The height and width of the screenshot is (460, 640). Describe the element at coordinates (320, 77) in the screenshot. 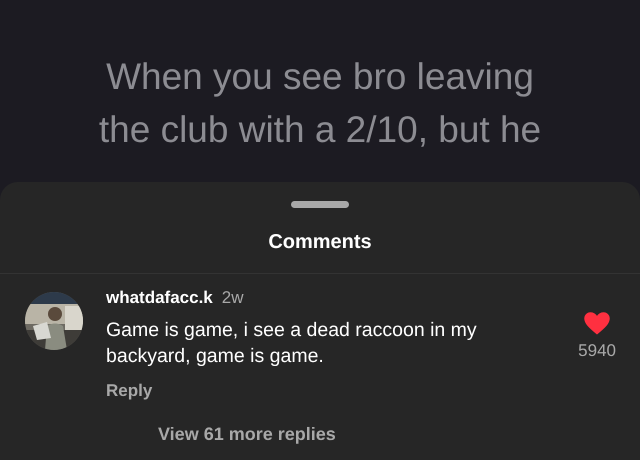

I see `caption-text: When you see bro leaving` at that location.